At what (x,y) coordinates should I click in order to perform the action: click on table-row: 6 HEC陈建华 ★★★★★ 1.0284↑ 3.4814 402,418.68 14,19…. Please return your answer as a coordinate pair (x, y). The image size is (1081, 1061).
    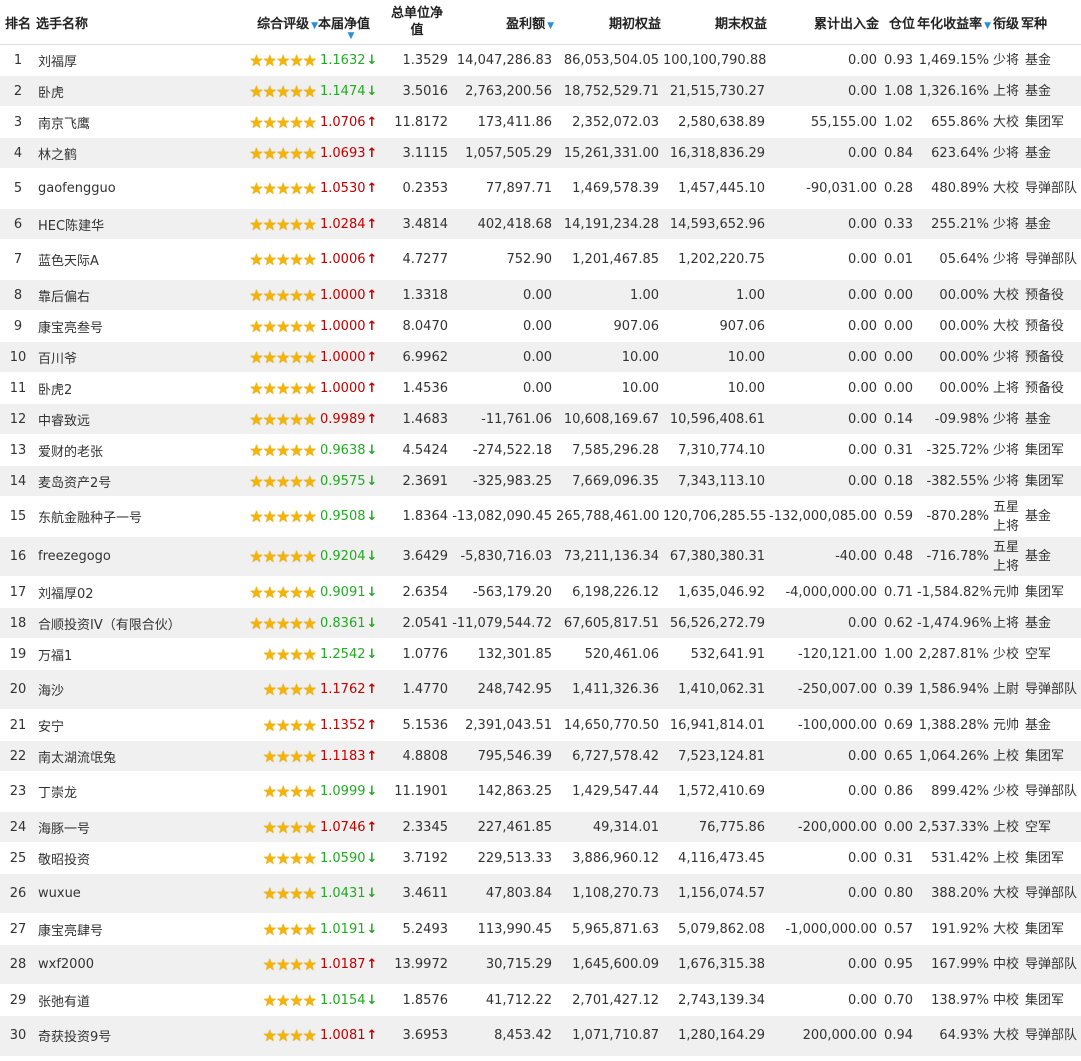
    Looking at the image, I should click on (540, 224).